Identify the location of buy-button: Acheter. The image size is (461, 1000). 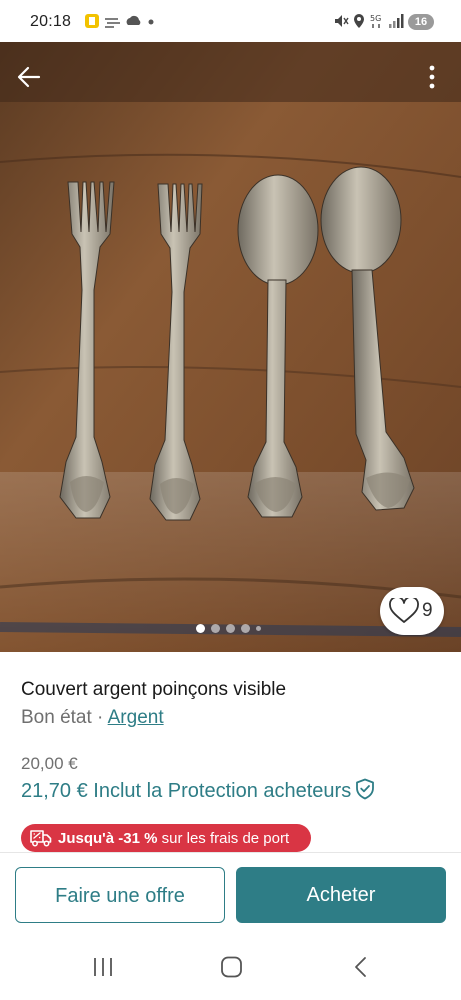
(341, 895).